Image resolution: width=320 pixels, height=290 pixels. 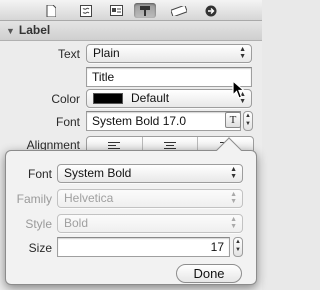 What do you see at coordinates (114, 145) in the screenshot?
I see `align-left-icon` at bounding box center [114, 145].